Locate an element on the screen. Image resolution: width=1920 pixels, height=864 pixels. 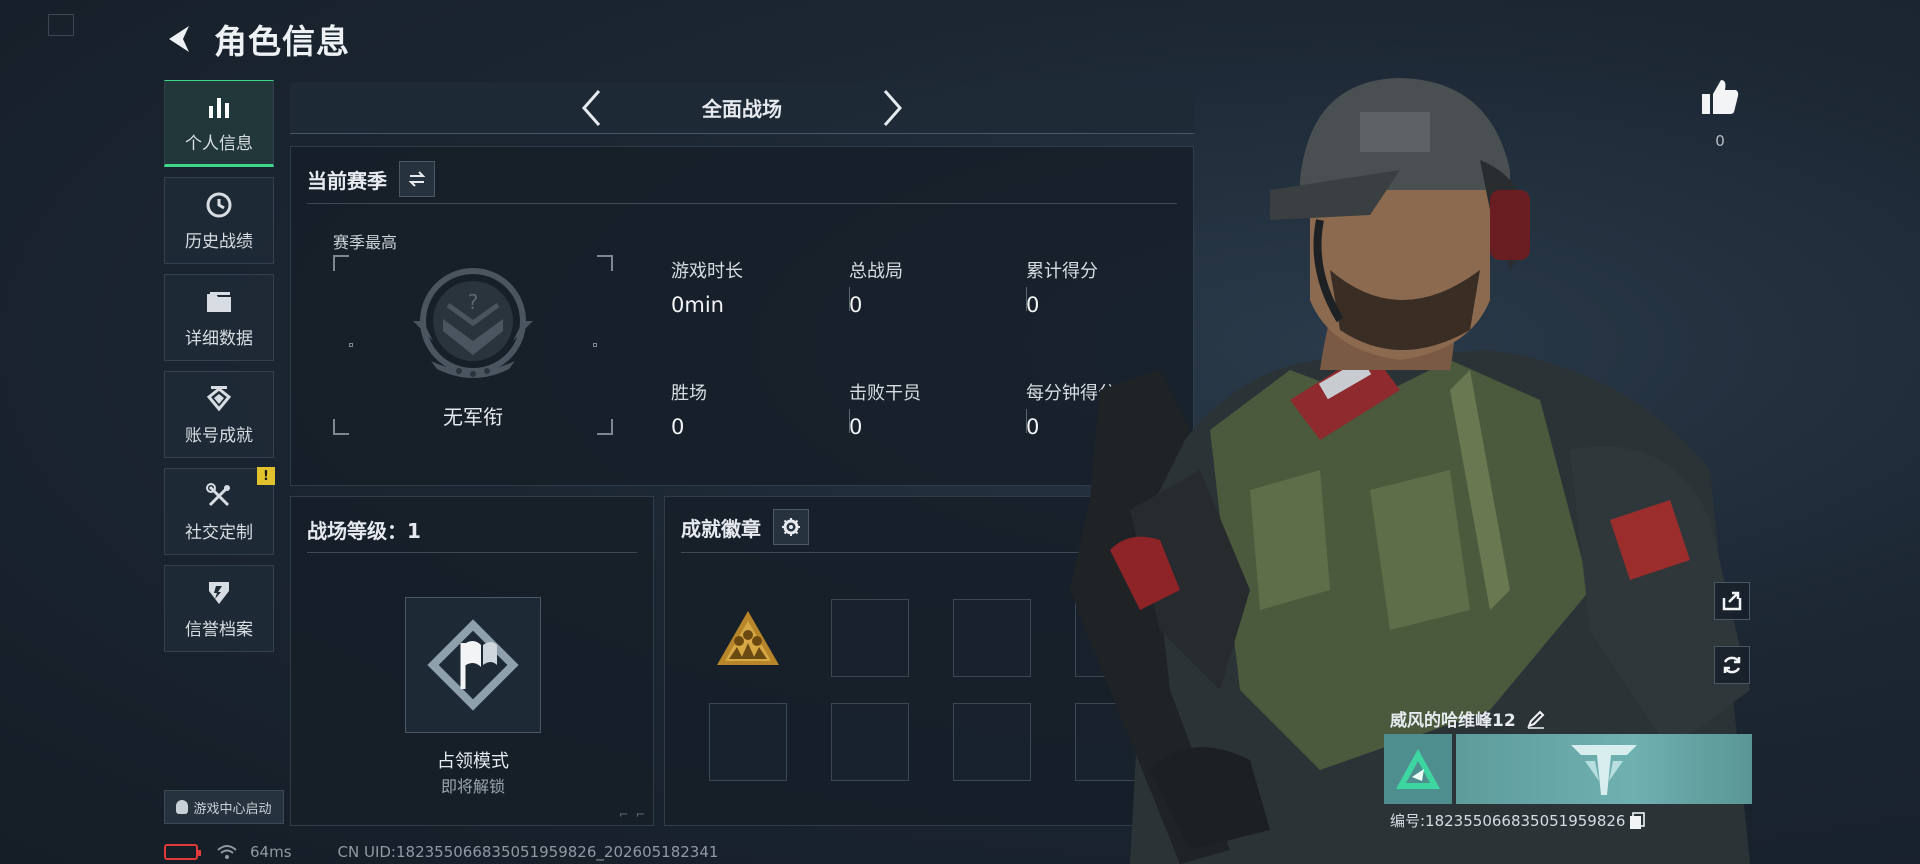
card-emblem is located at coordinates (1604, 769).